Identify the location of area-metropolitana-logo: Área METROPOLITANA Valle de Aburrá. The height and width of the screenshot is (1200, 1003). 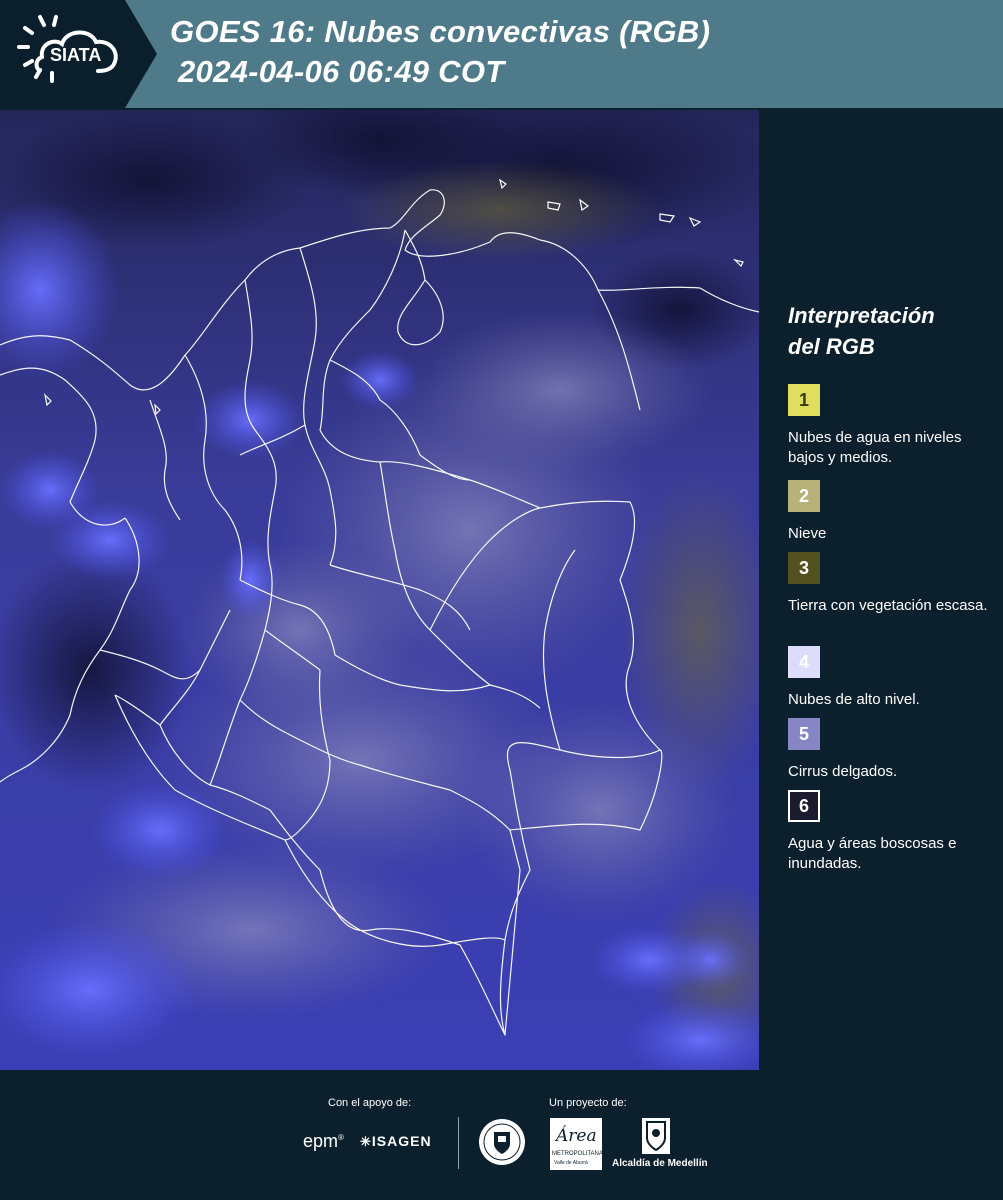
(576, 1144).